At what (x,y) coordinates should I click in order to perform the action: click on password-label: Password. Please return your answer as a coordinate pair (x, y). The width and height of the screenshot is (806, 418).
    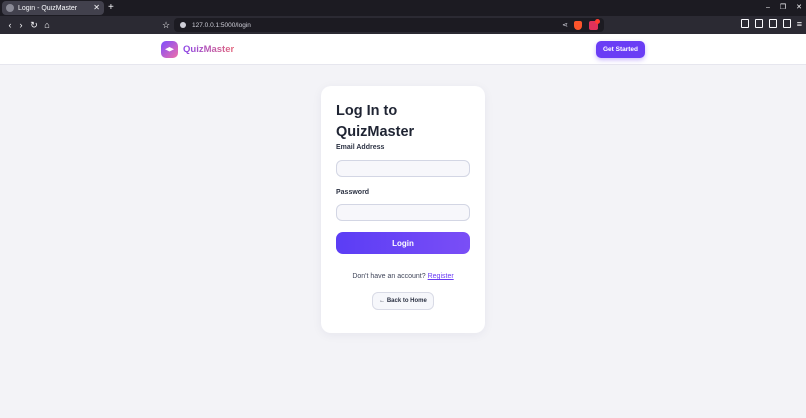
    Looking at the image, I should click on (353, 192).